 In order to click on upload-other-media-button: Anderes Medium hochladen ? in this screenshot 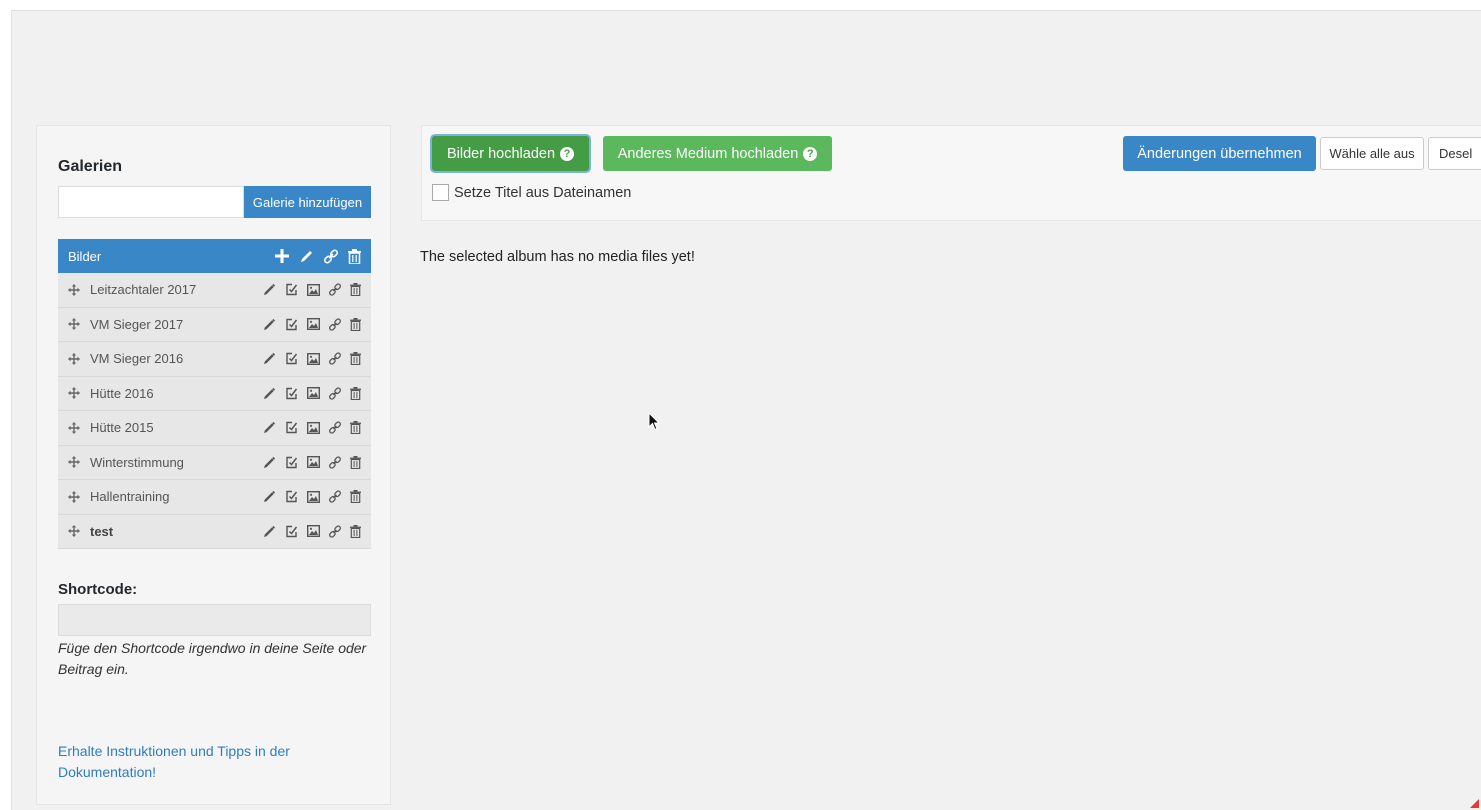, I will do `click(717, 153)`.